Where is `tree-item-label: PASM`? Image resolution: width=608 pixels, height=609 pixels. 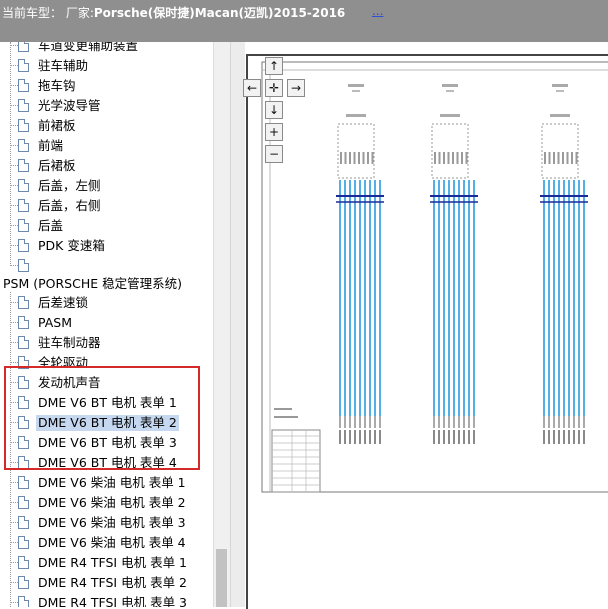 tree-item-label: PASM is located at coordinates (55, 322).